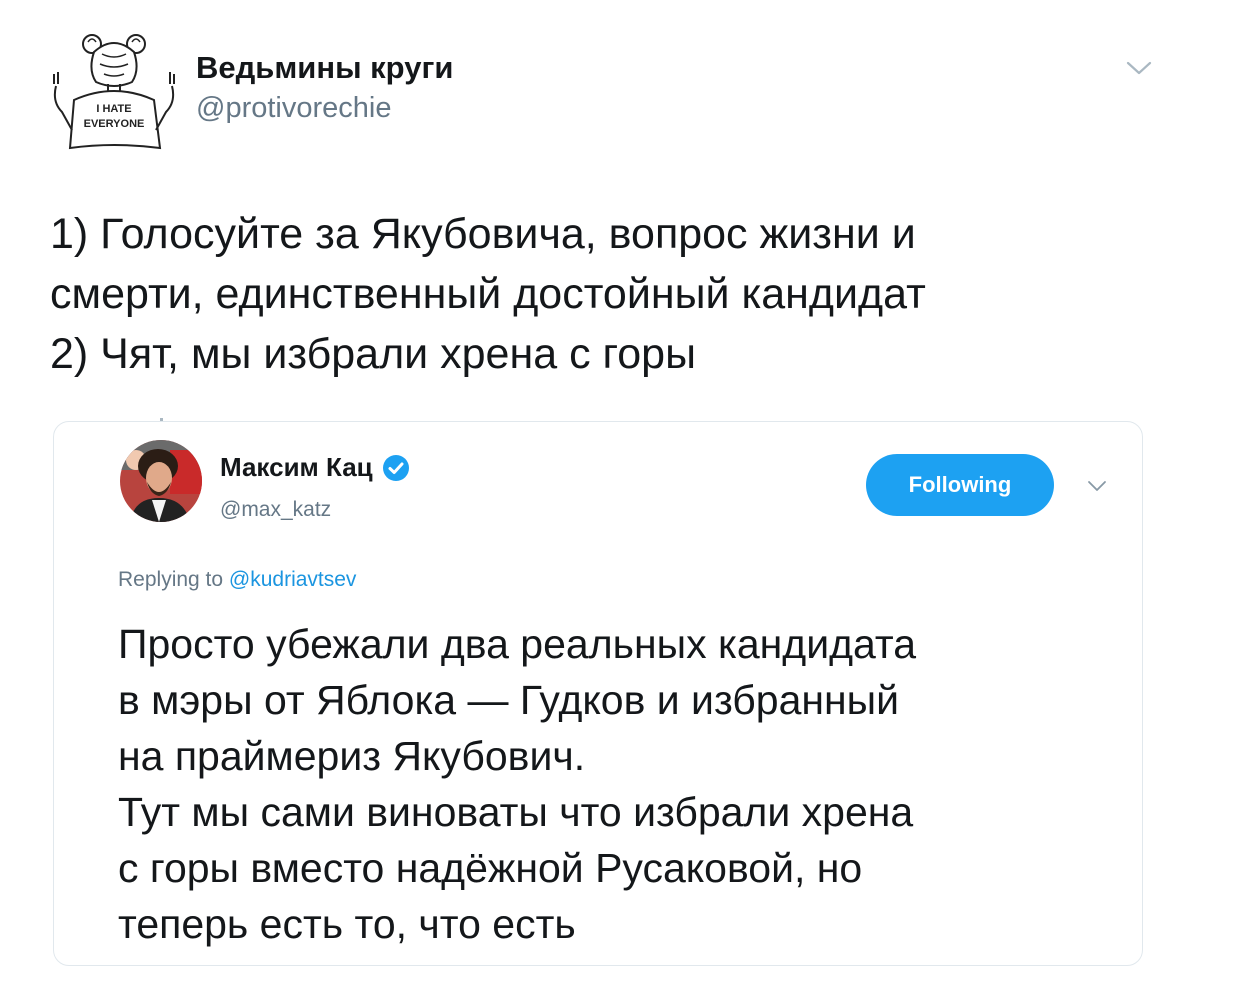 This screenshot has width=1246, height=986. I want to click on person-photo-icon, so click(161, 481).